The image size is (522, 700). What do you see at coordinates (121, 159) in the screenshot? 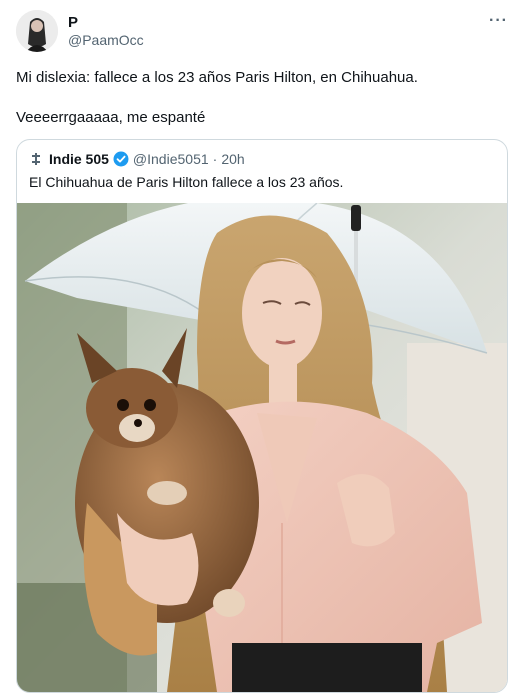
I see `verified-badge-icon` at bounding box center [121, 159].